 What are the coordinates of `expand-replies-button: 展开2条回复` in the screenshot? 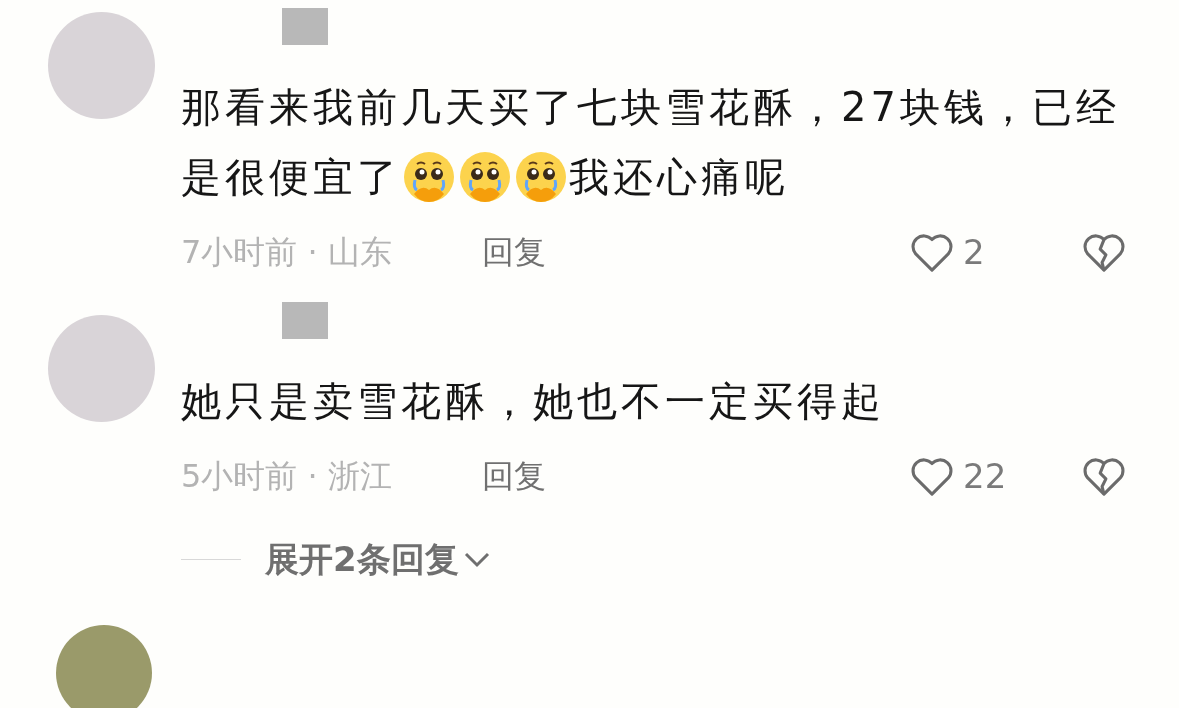 It's located at (378, 559).